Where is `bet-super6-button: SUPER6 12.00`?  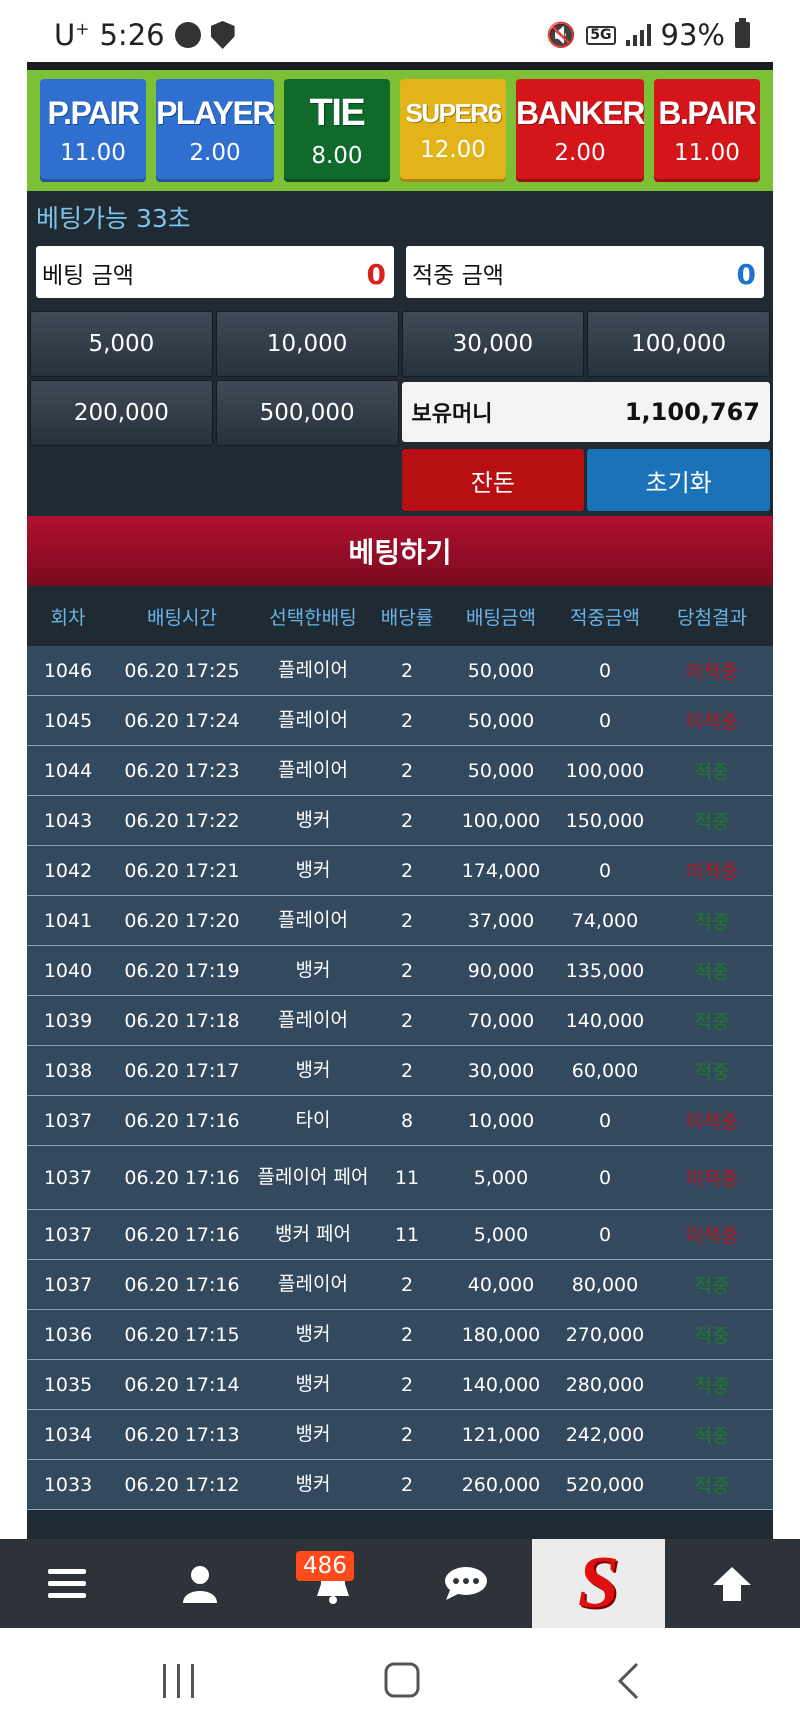 bet-super6-button: SUPER6 12.00 is located at coordinates (453, 130).